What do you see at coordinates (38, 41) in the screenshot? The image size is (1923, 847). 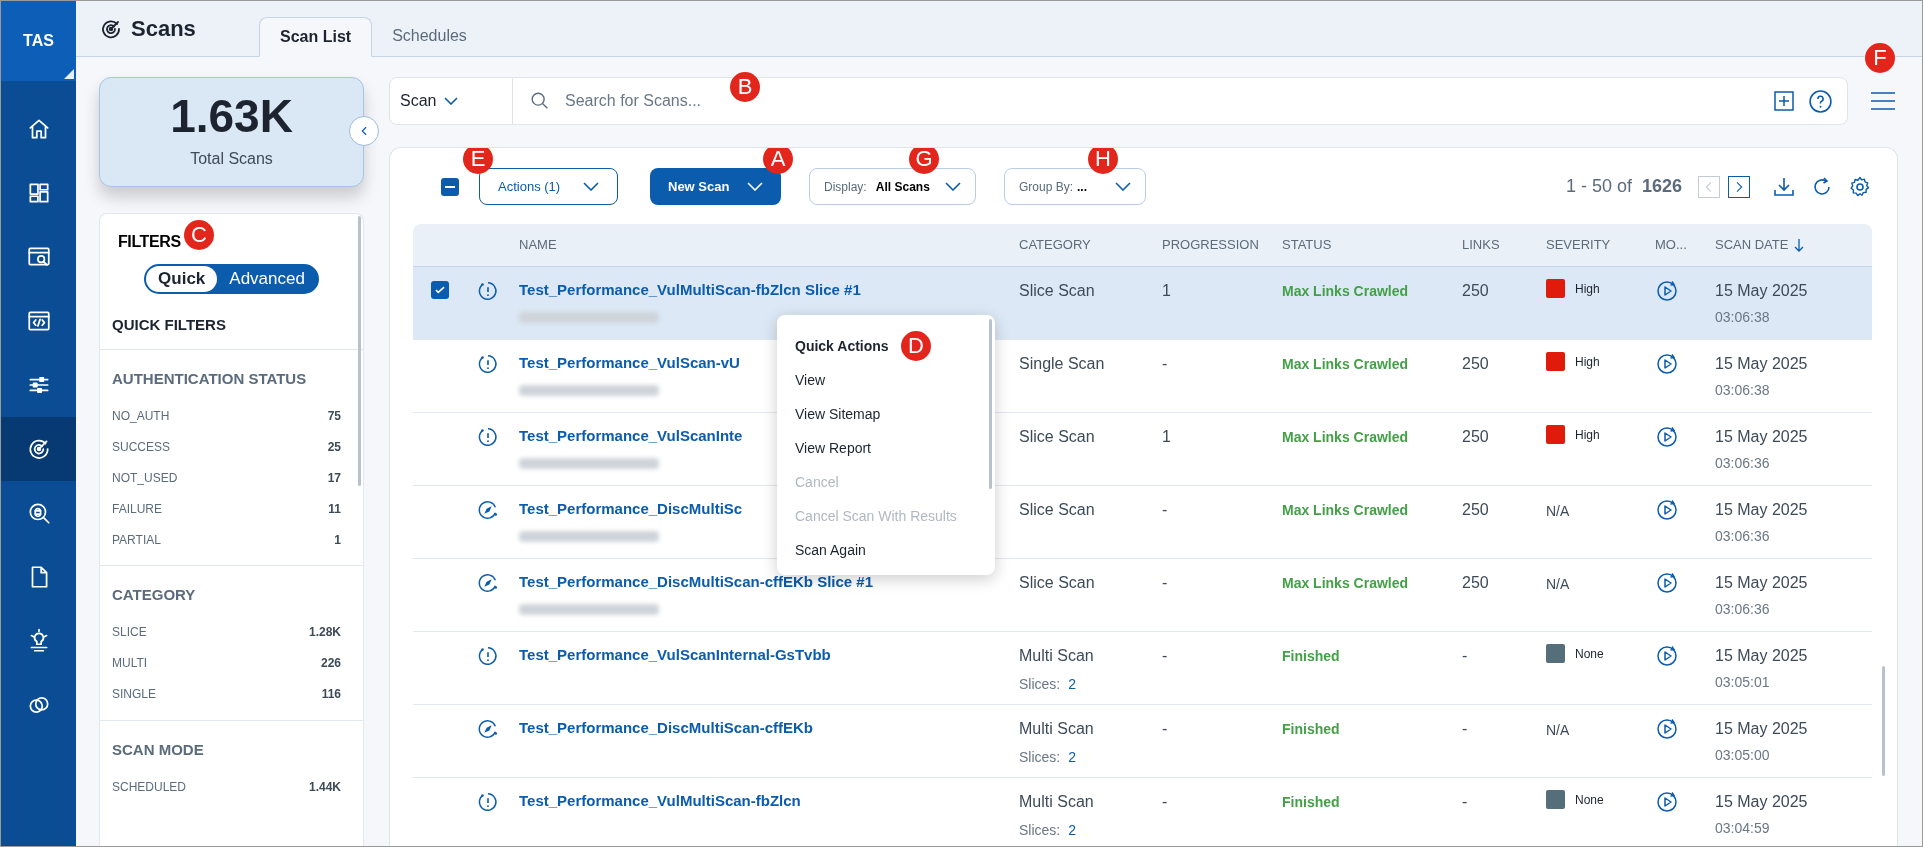 I see `app-logo: TAS` at bounding box center [38, 41].